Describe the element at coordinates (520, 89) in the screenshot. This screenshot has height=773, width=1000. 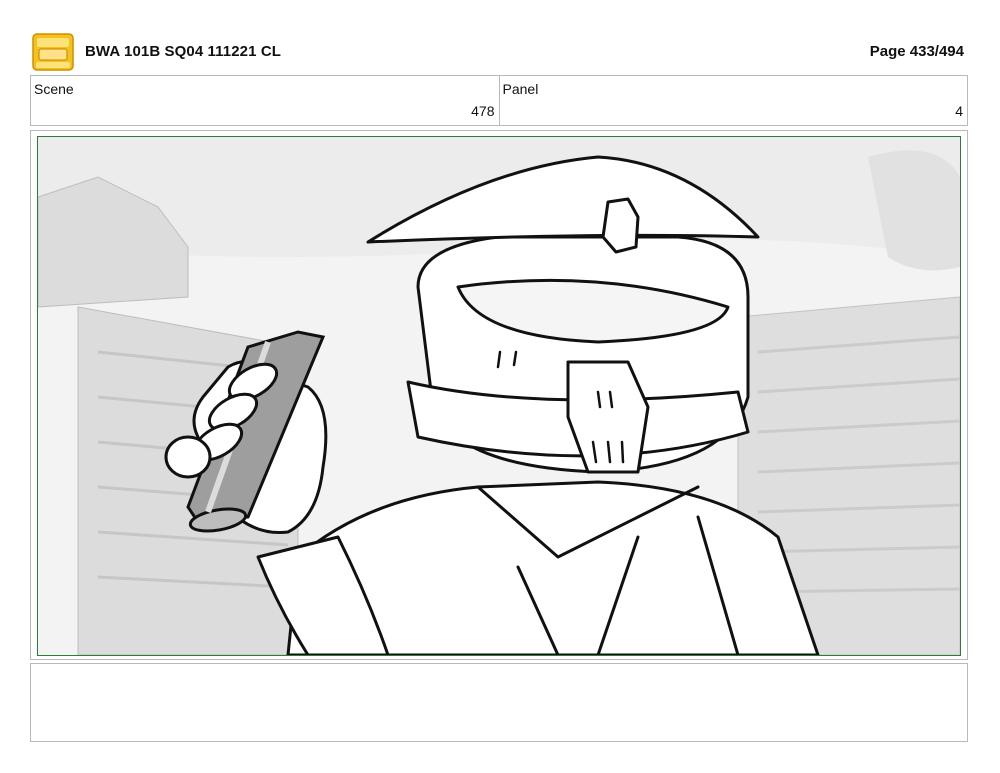
I see `panel-label: Panel` at that location.